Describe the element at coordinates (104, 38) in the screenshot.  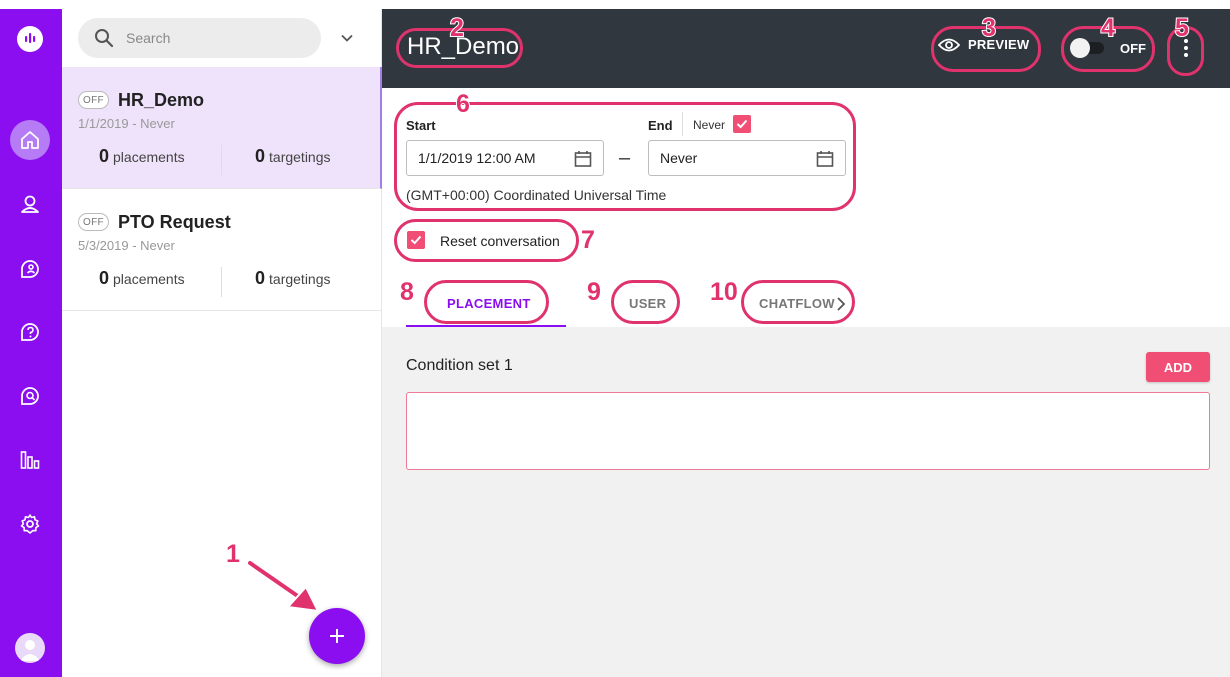
I see `search-icon` at that location.